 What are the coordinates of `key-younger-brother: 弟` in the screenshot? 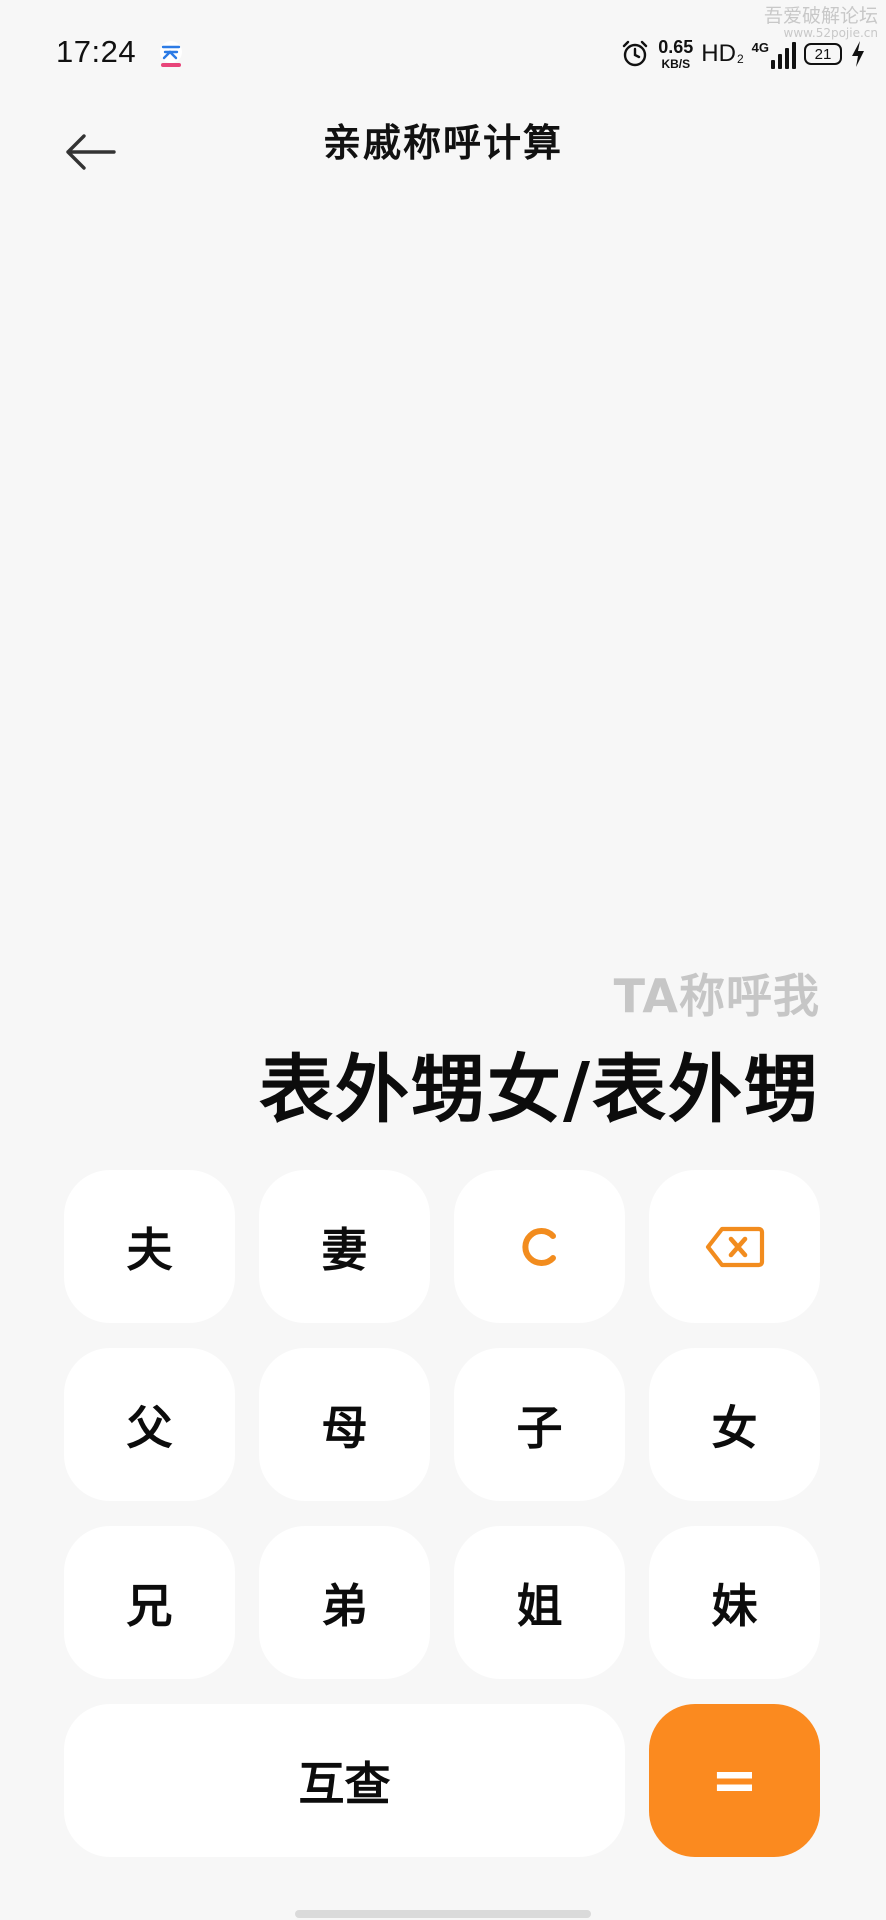 It's located at (344, 1602).